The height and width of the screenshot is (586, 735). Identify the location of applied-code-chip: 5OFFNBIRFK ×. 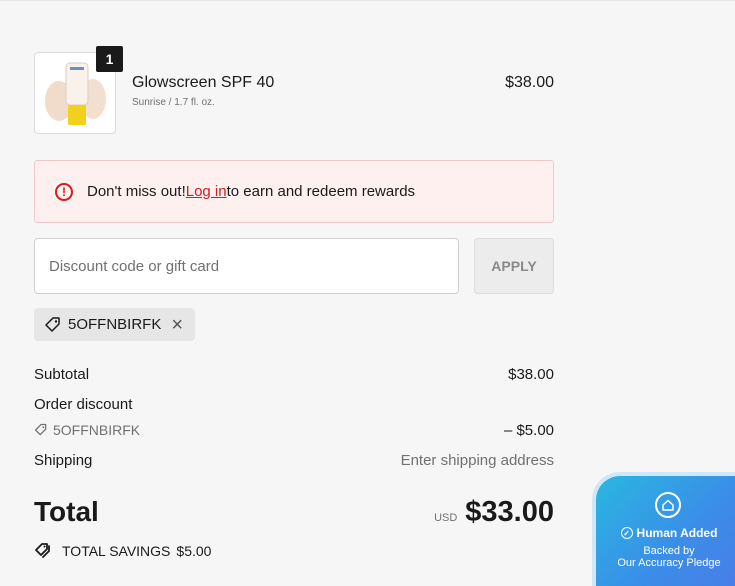
(114, 324).